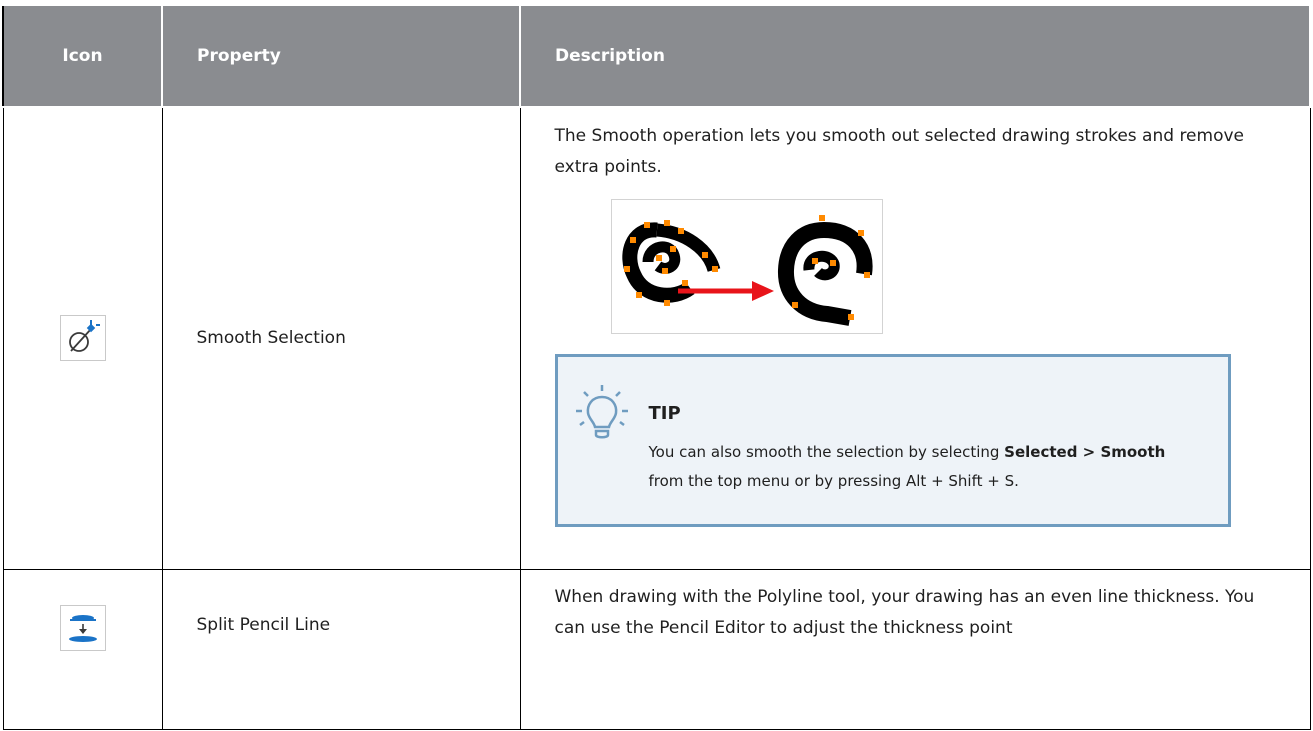 This screenshot has height=731, width=1313. I want to click on smooth-selection-icon, so click(82, 338).